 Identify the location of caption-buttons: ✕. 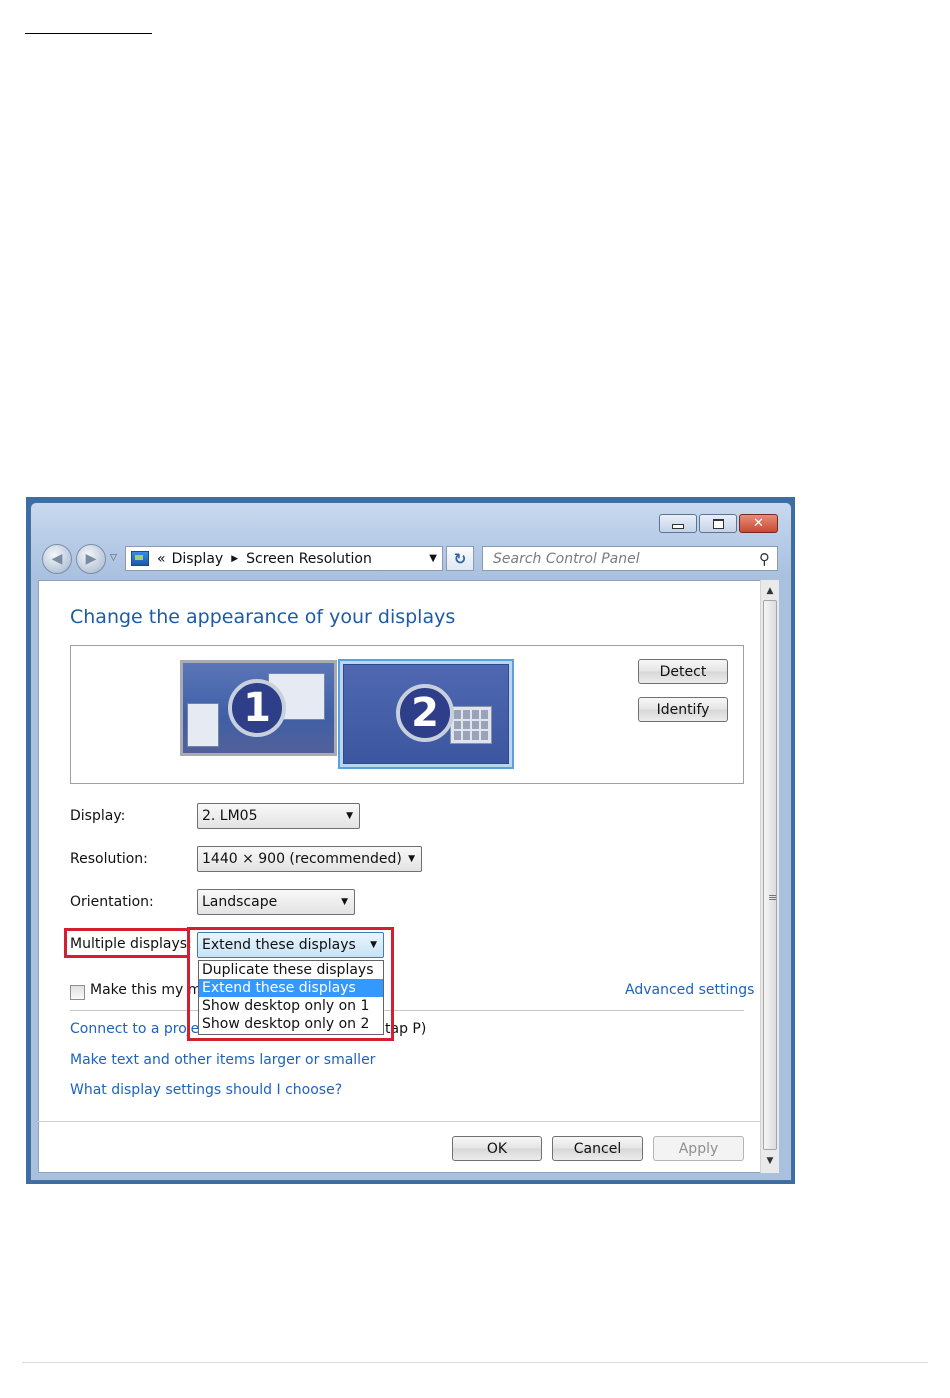
(719, 524).